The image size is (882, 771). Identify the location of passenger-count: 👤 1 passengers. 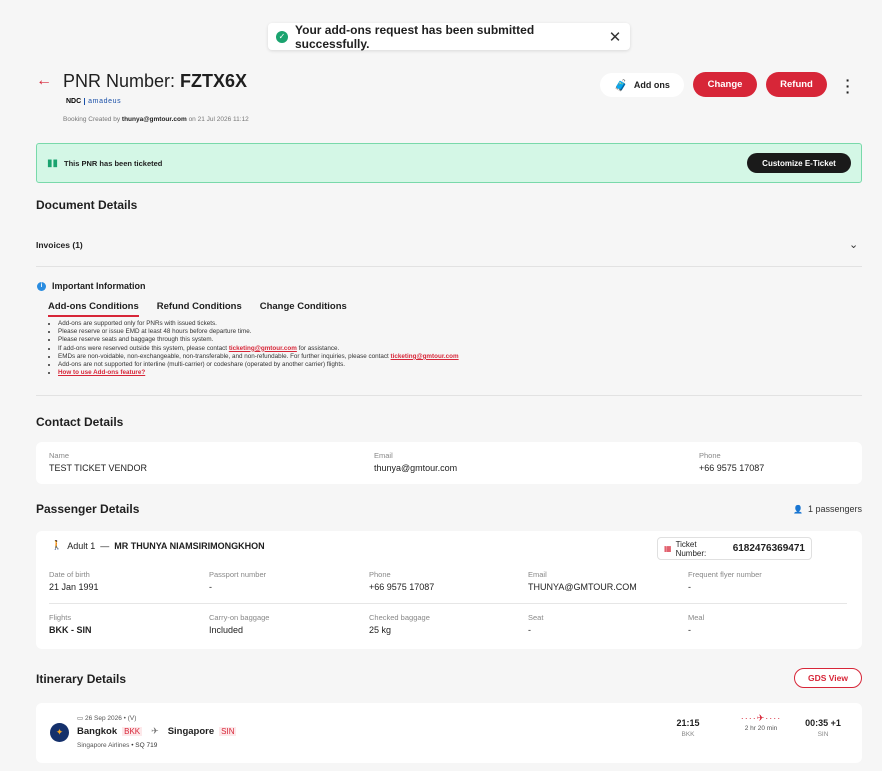
(827, 509).